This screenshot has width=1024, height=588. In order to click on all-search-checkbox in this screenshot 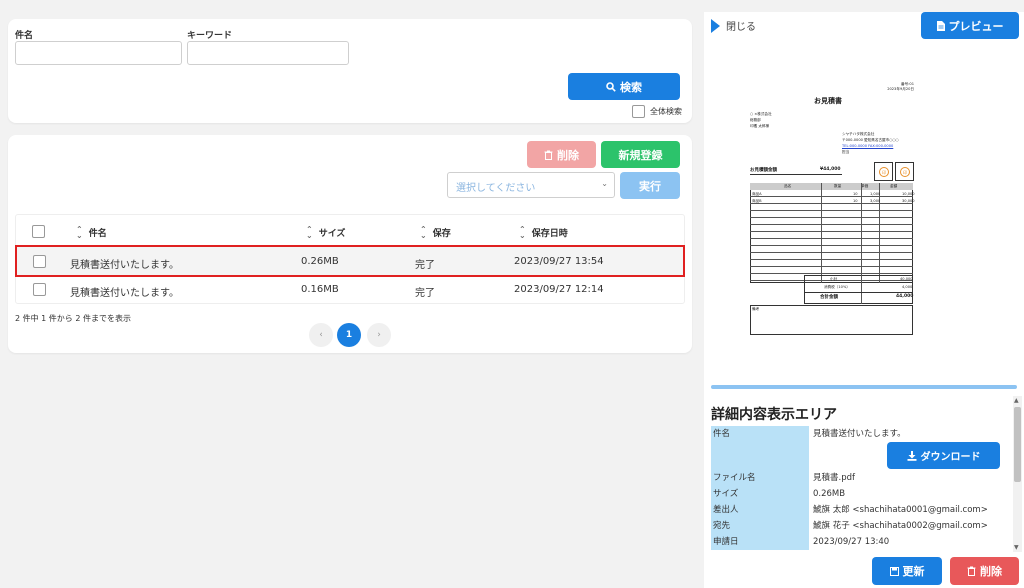, I will do `click(638, 111)`.